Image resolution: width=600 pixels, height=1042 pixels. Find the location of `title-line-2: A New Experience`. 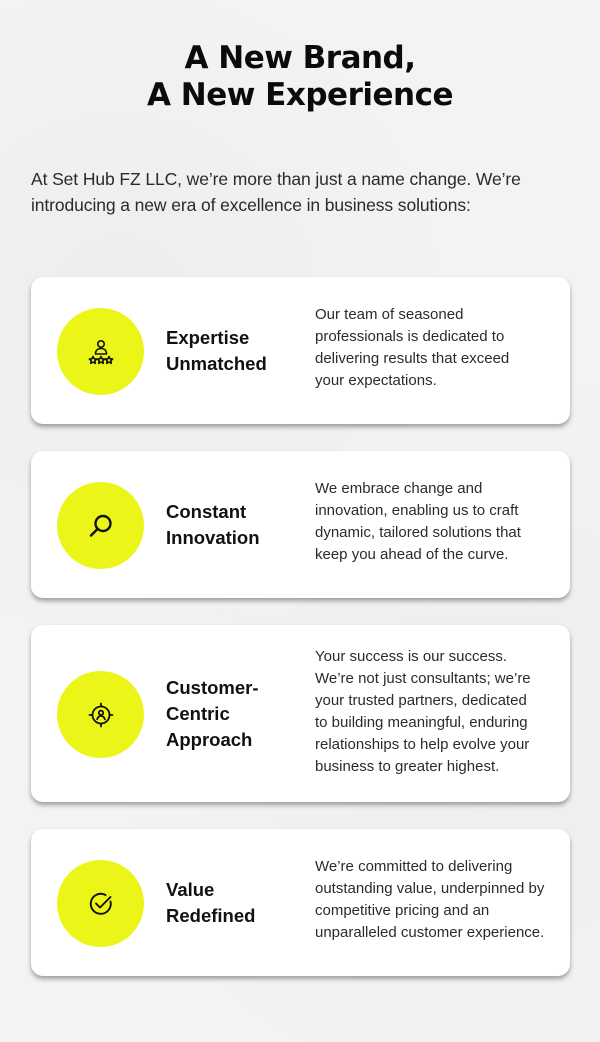

title-line-2: A New Experience is located at coordinates (300, 95).